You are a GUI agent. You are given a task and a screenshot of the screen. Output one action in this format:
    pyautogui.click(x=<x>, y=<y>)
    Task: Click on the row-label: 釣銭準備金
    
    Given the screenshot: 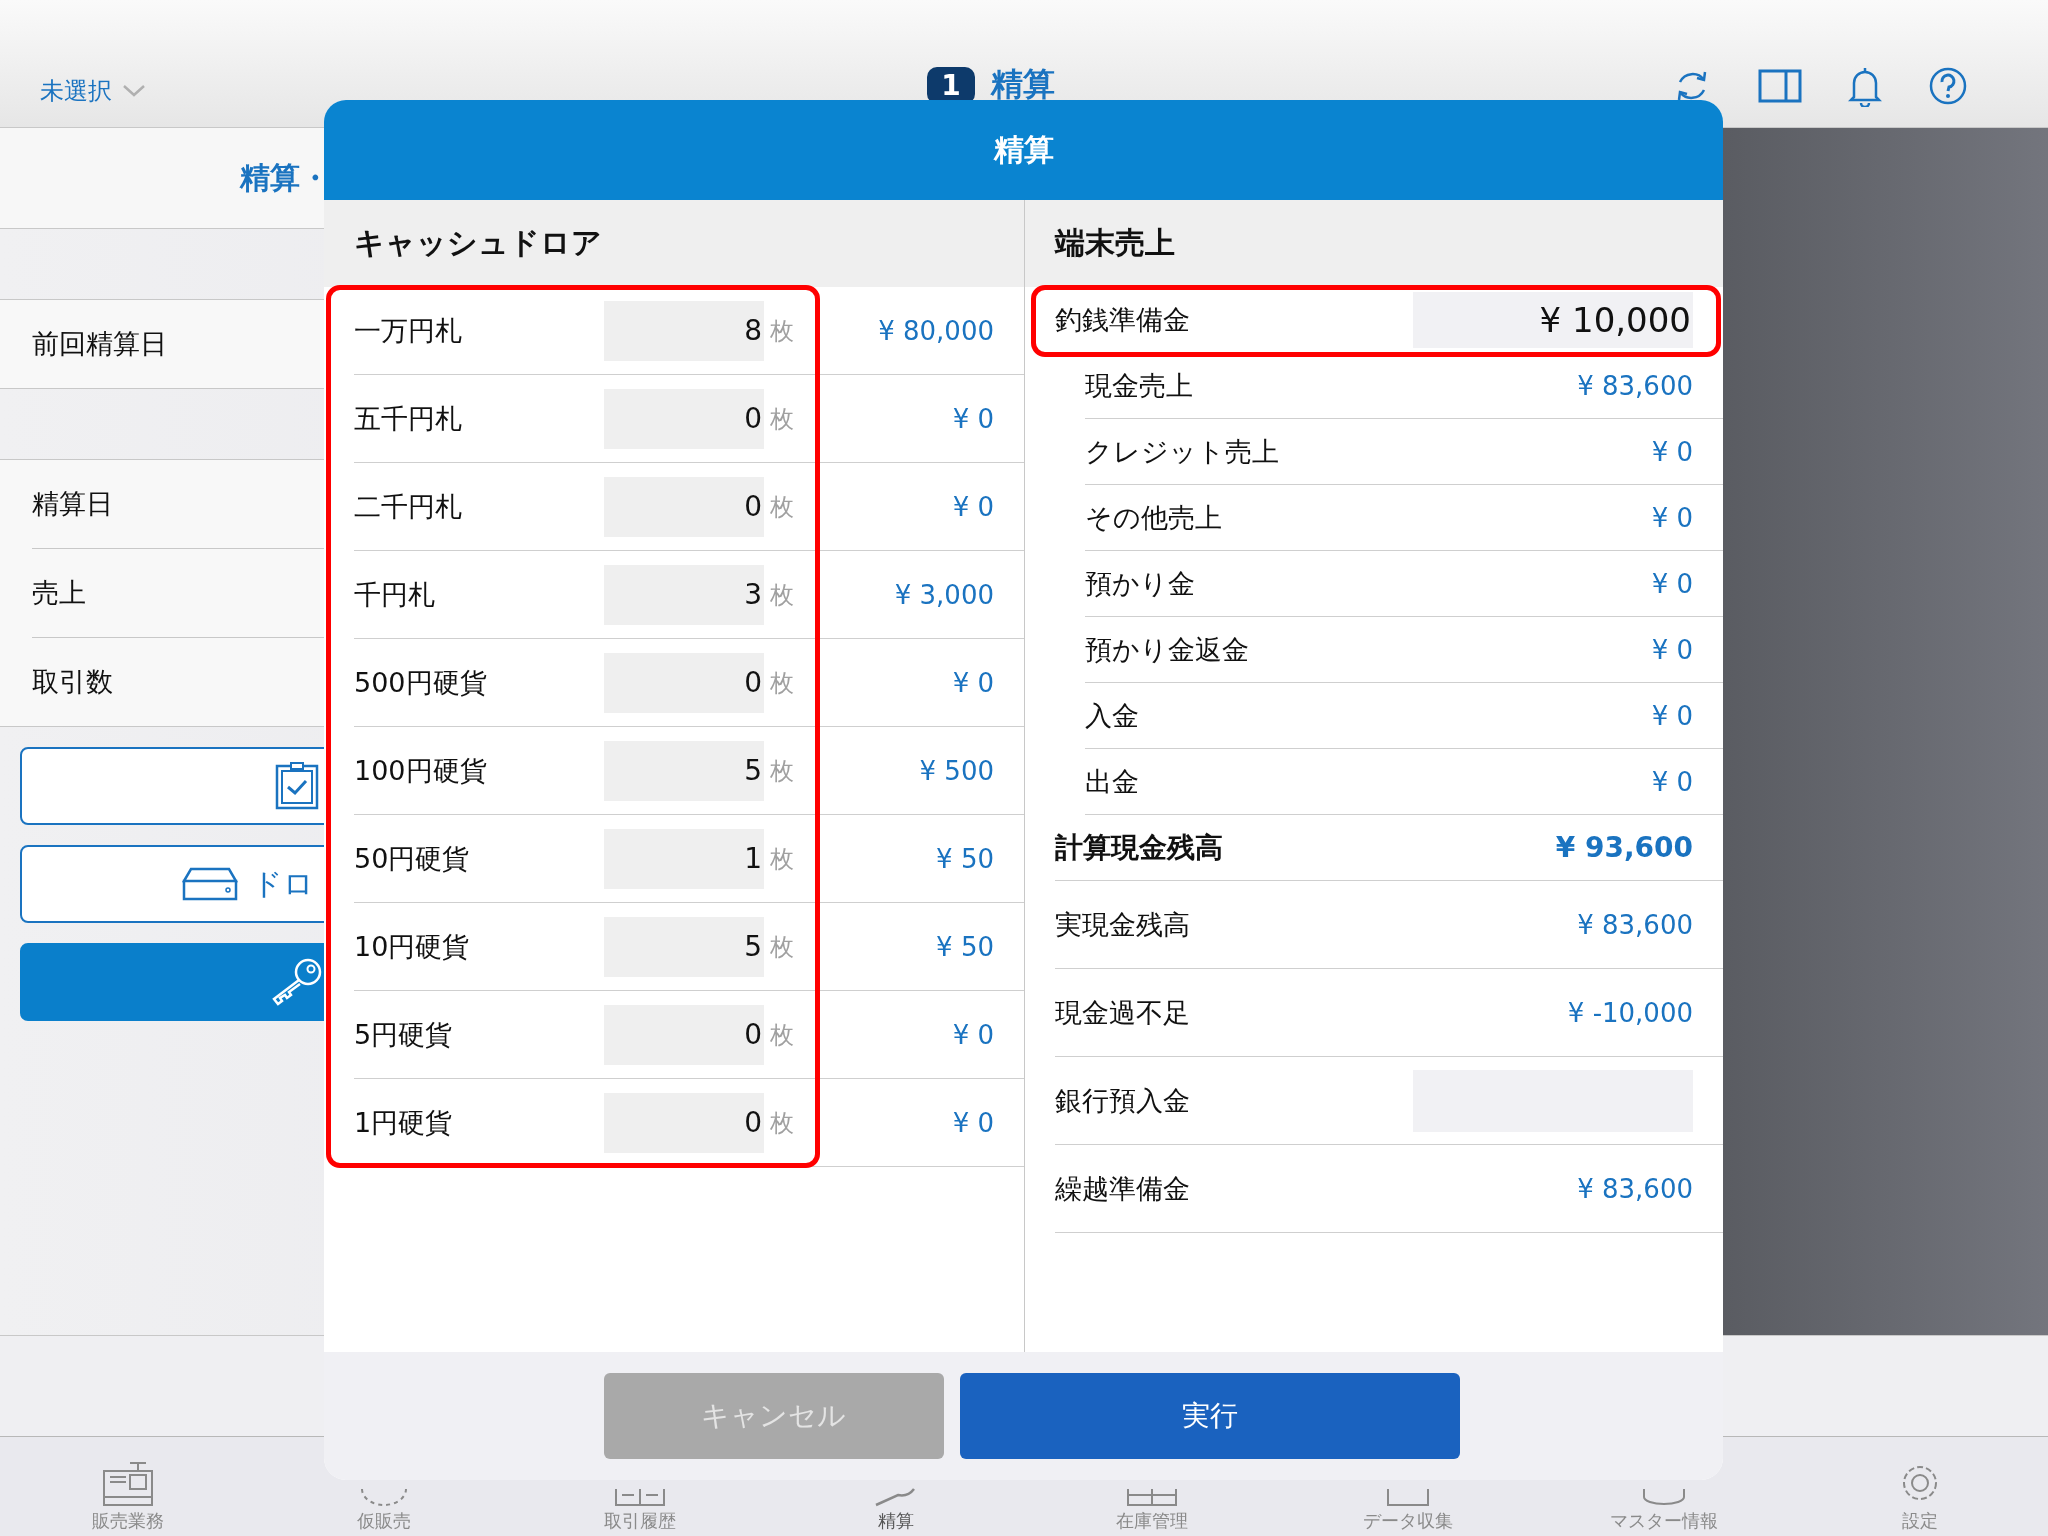 What is the action you would take?
    pyautogui.click(x=1123, y=320)
    